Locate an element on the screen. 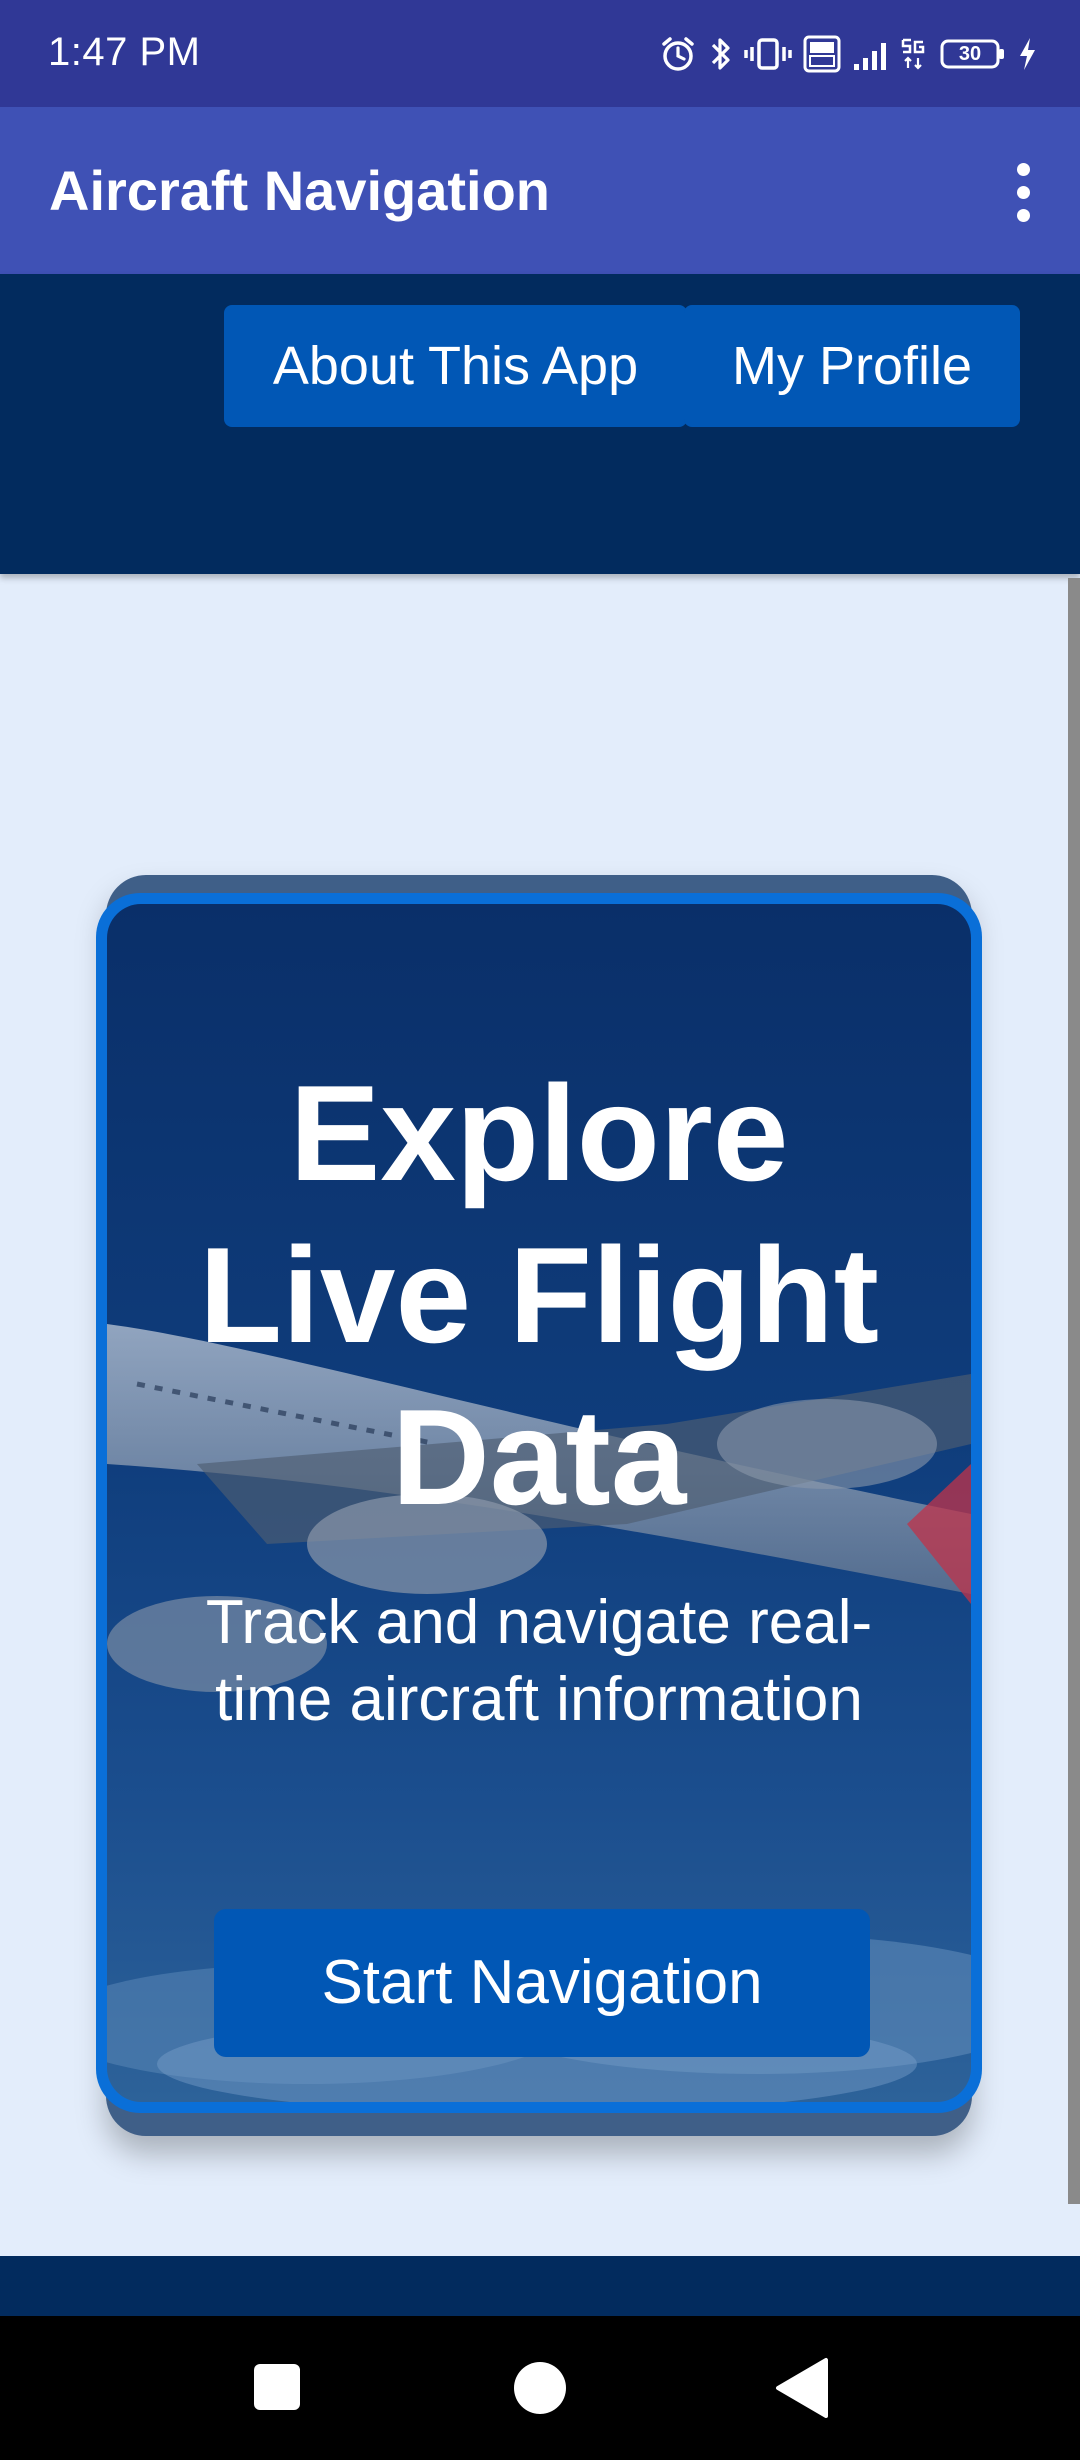 The image size is (1080, 2460). circle-icon is located at coordinates (540, 2388).